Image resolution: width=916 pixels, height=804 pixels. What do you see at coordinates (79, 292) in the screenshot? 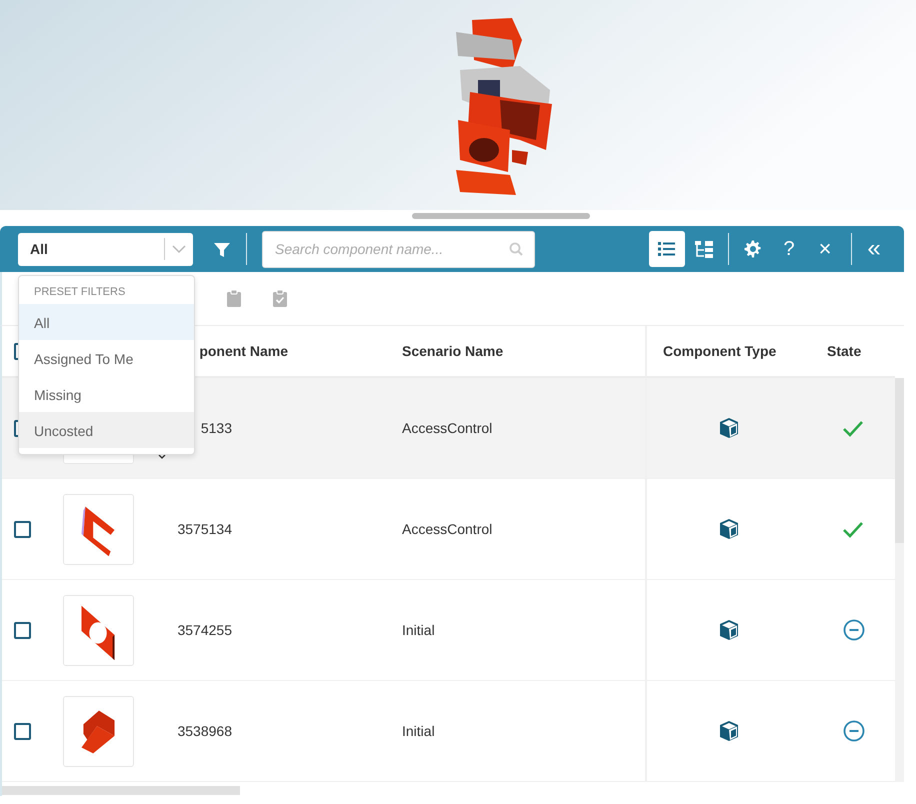
I see `menu-heading: PRESET FILTERS` at bounding box center [79, 292].